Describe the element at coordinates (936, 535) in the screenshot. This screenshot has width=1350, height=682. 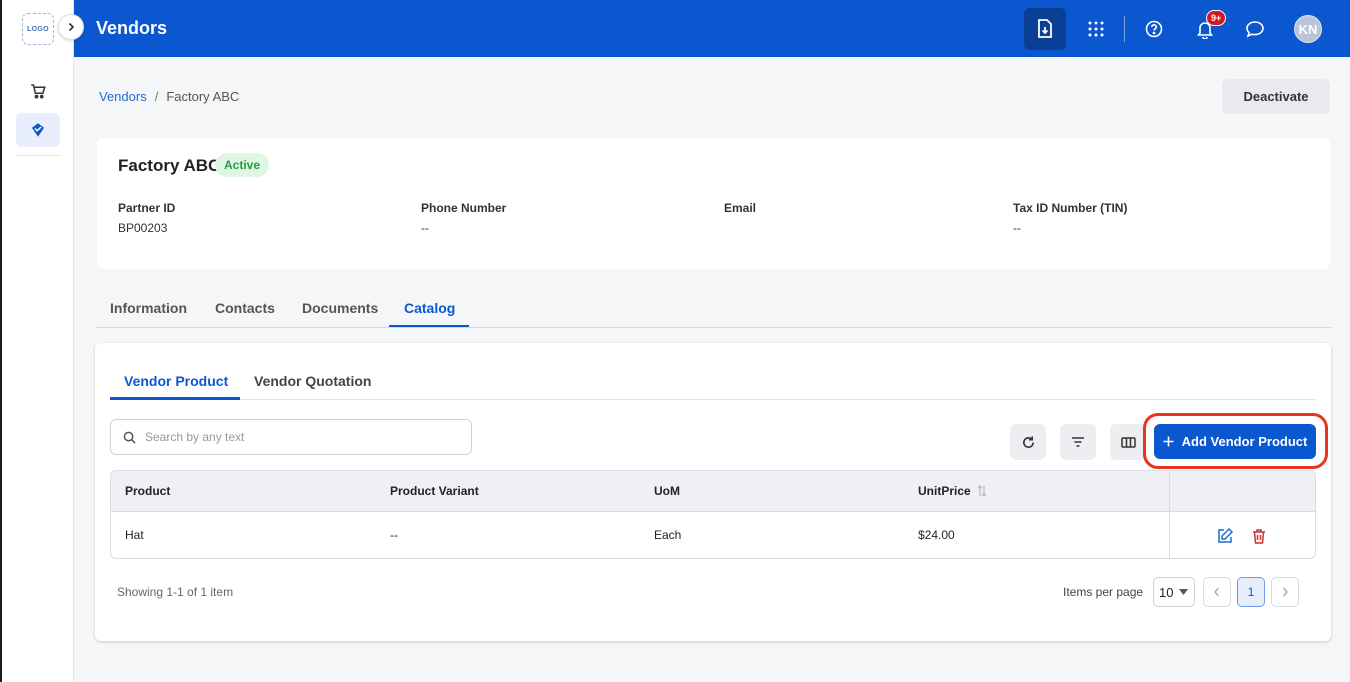
I see `cell-unit-price: $24.00` at that location.